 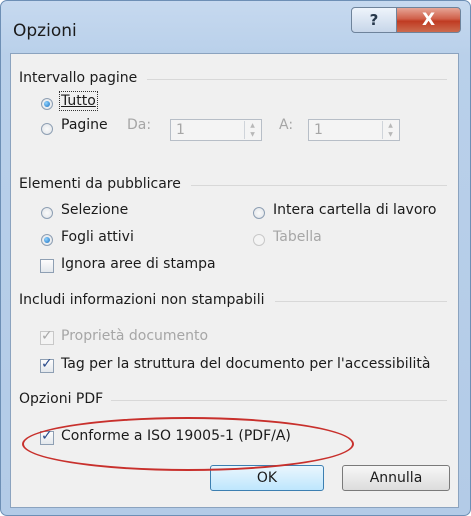 What do you see at coordinates (139, 125) in the screenshot?
I see `from-label: Da:` at bounding box center [139, 125].